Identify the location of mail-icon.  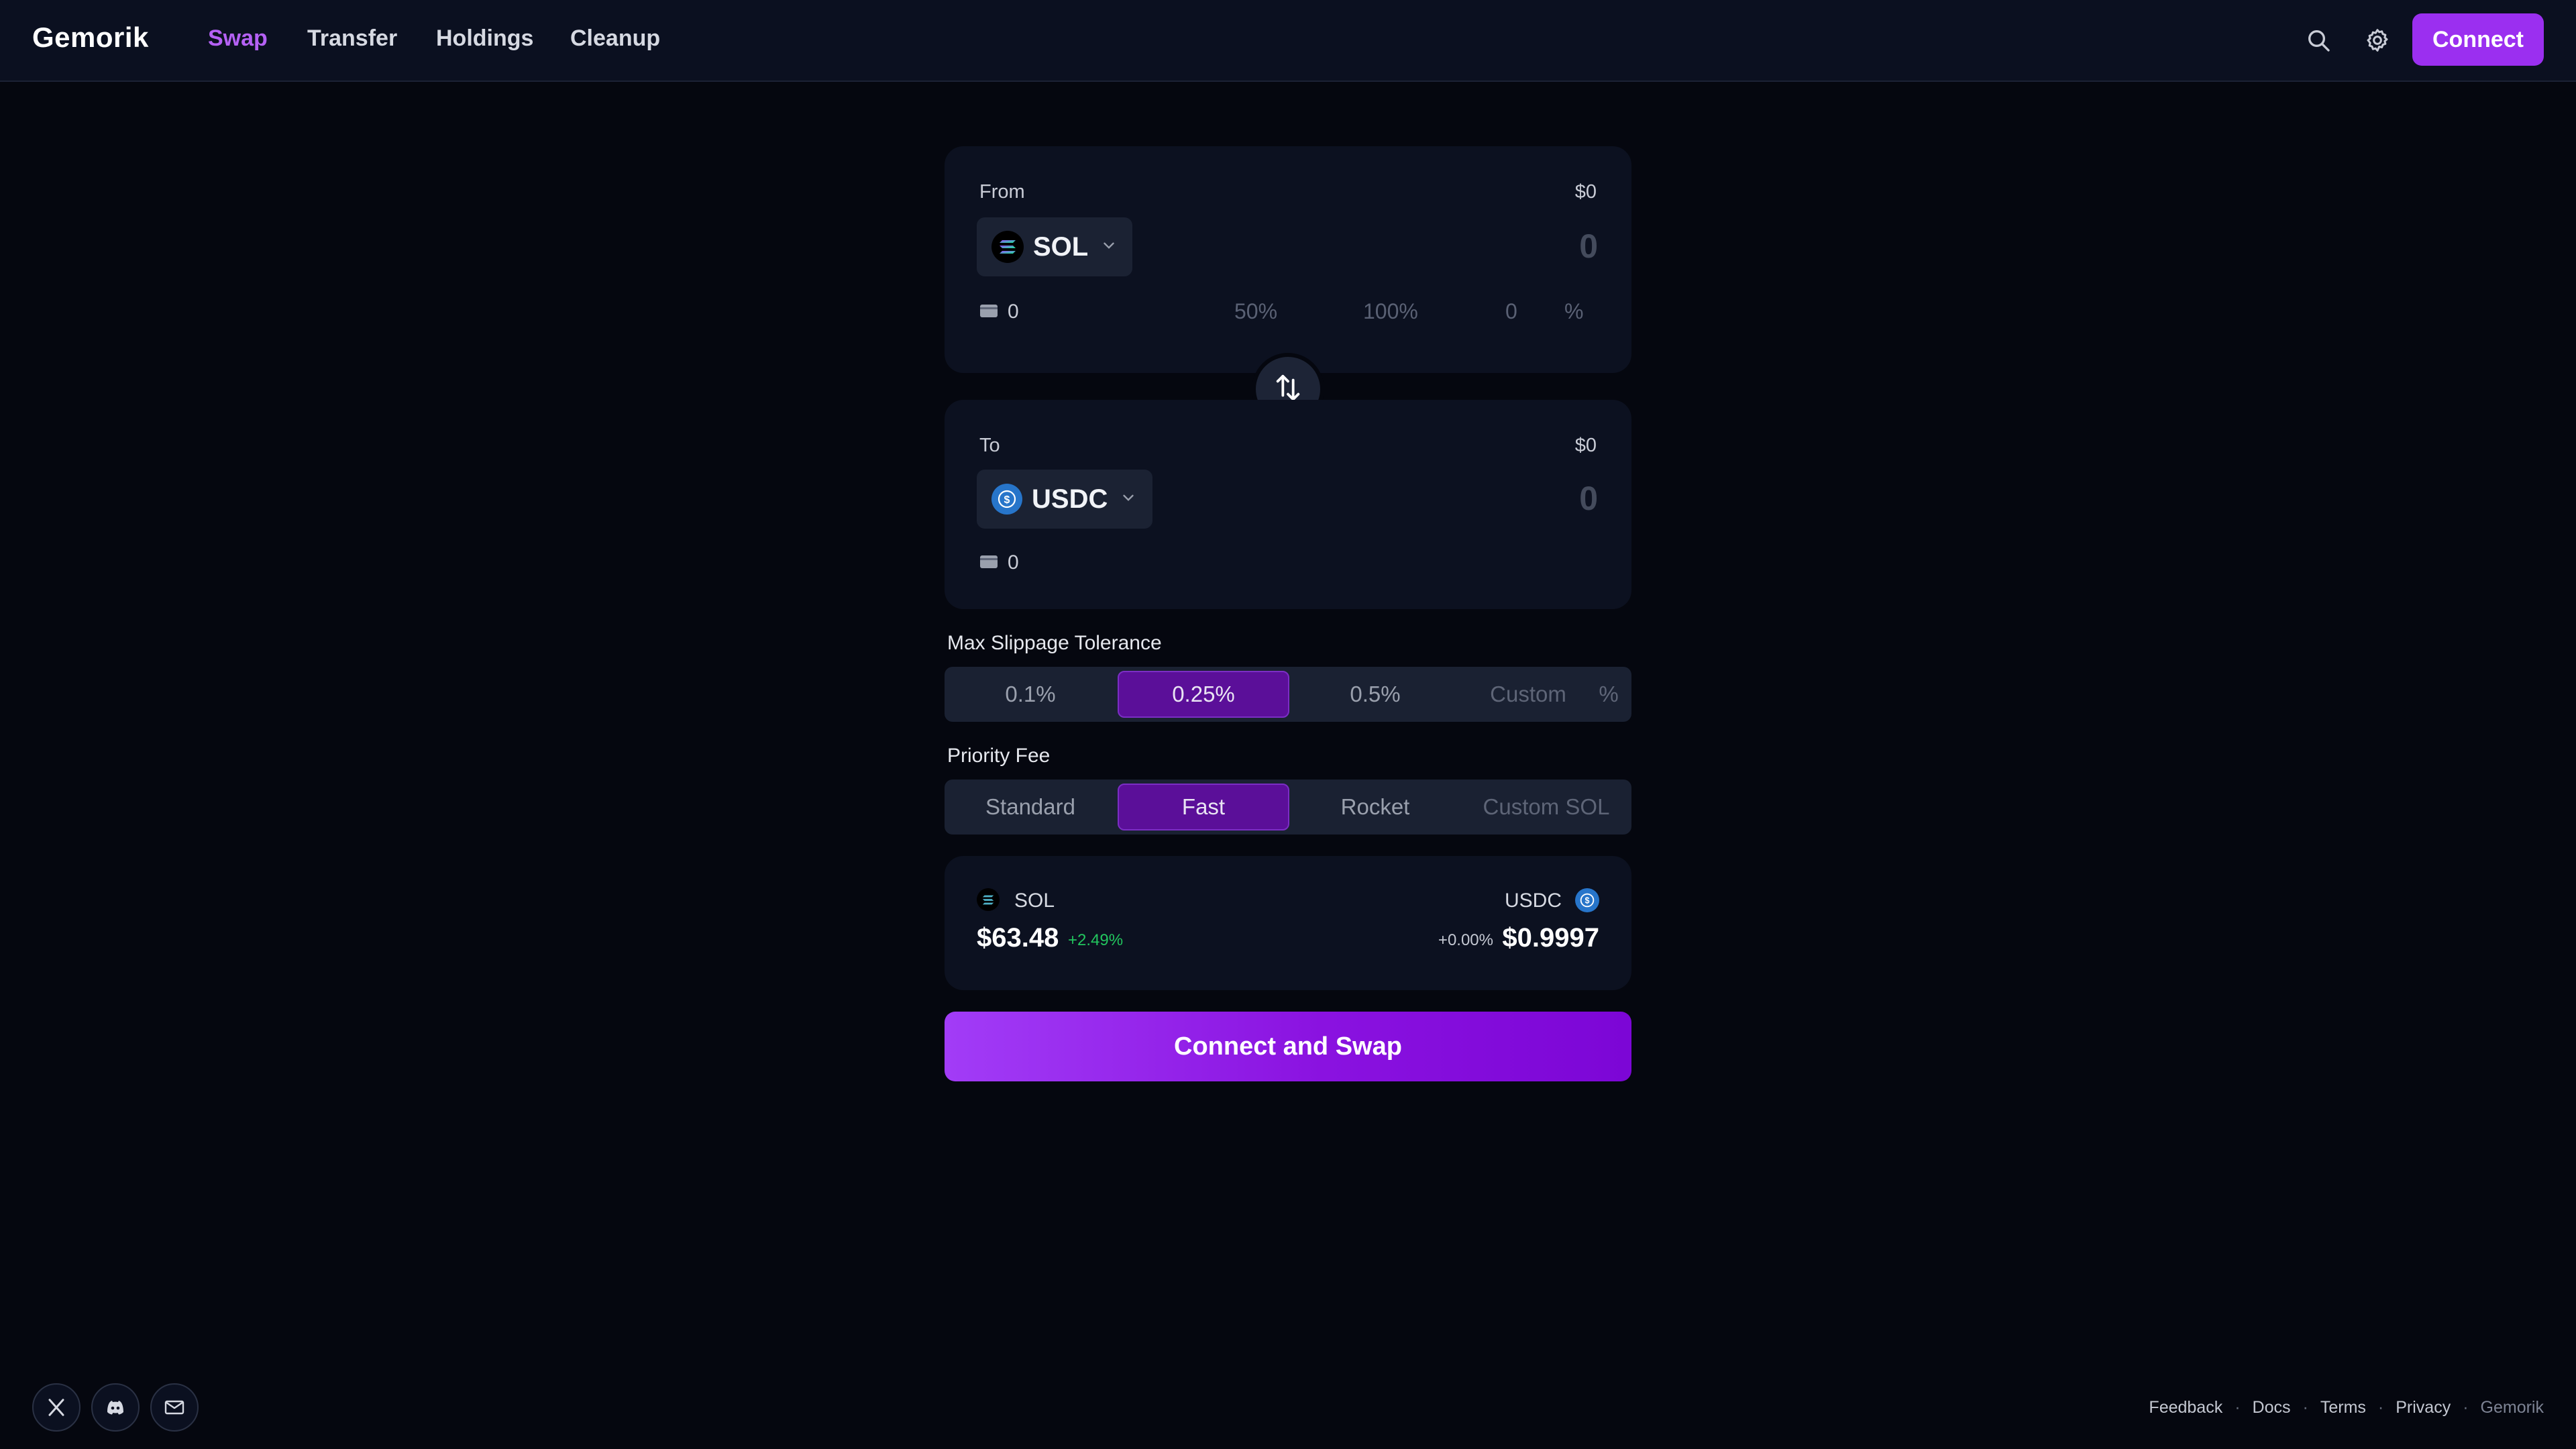
(174, 1407).